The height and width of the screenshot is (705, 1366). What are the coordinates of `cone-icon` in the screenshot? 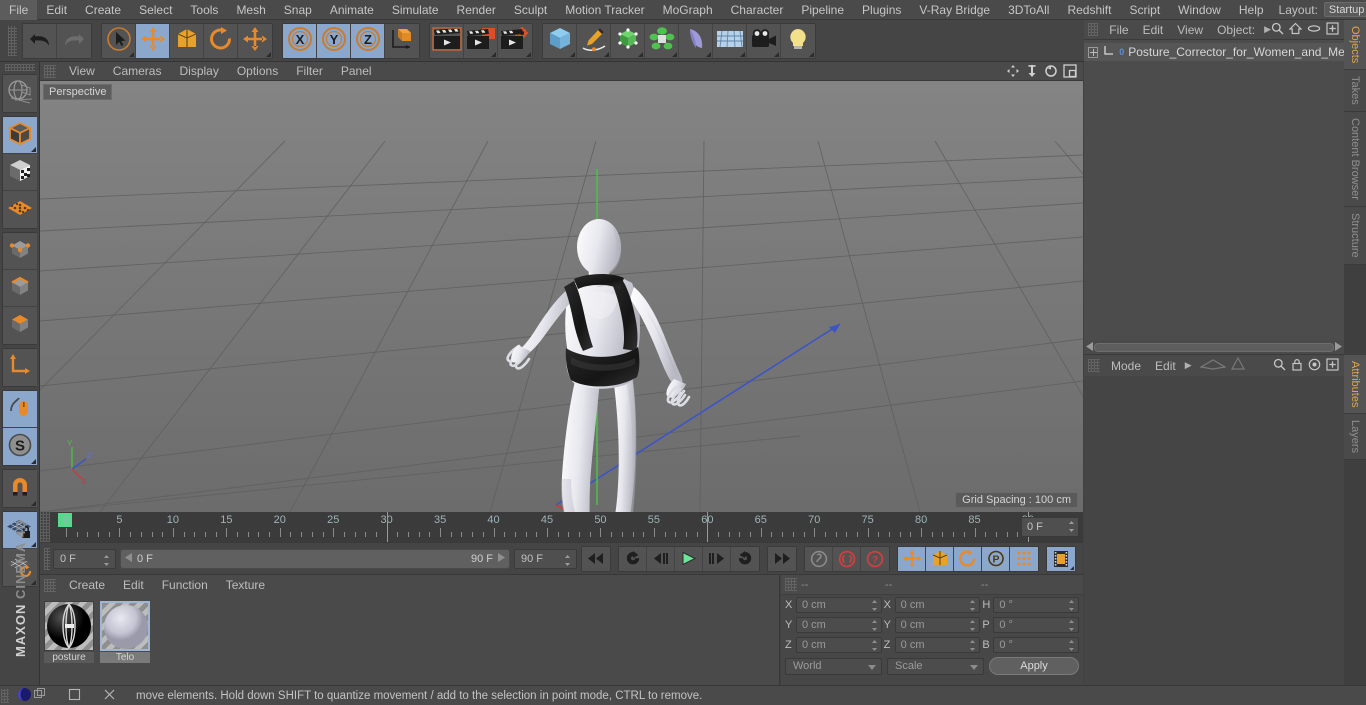 It's located at (1236, 365).